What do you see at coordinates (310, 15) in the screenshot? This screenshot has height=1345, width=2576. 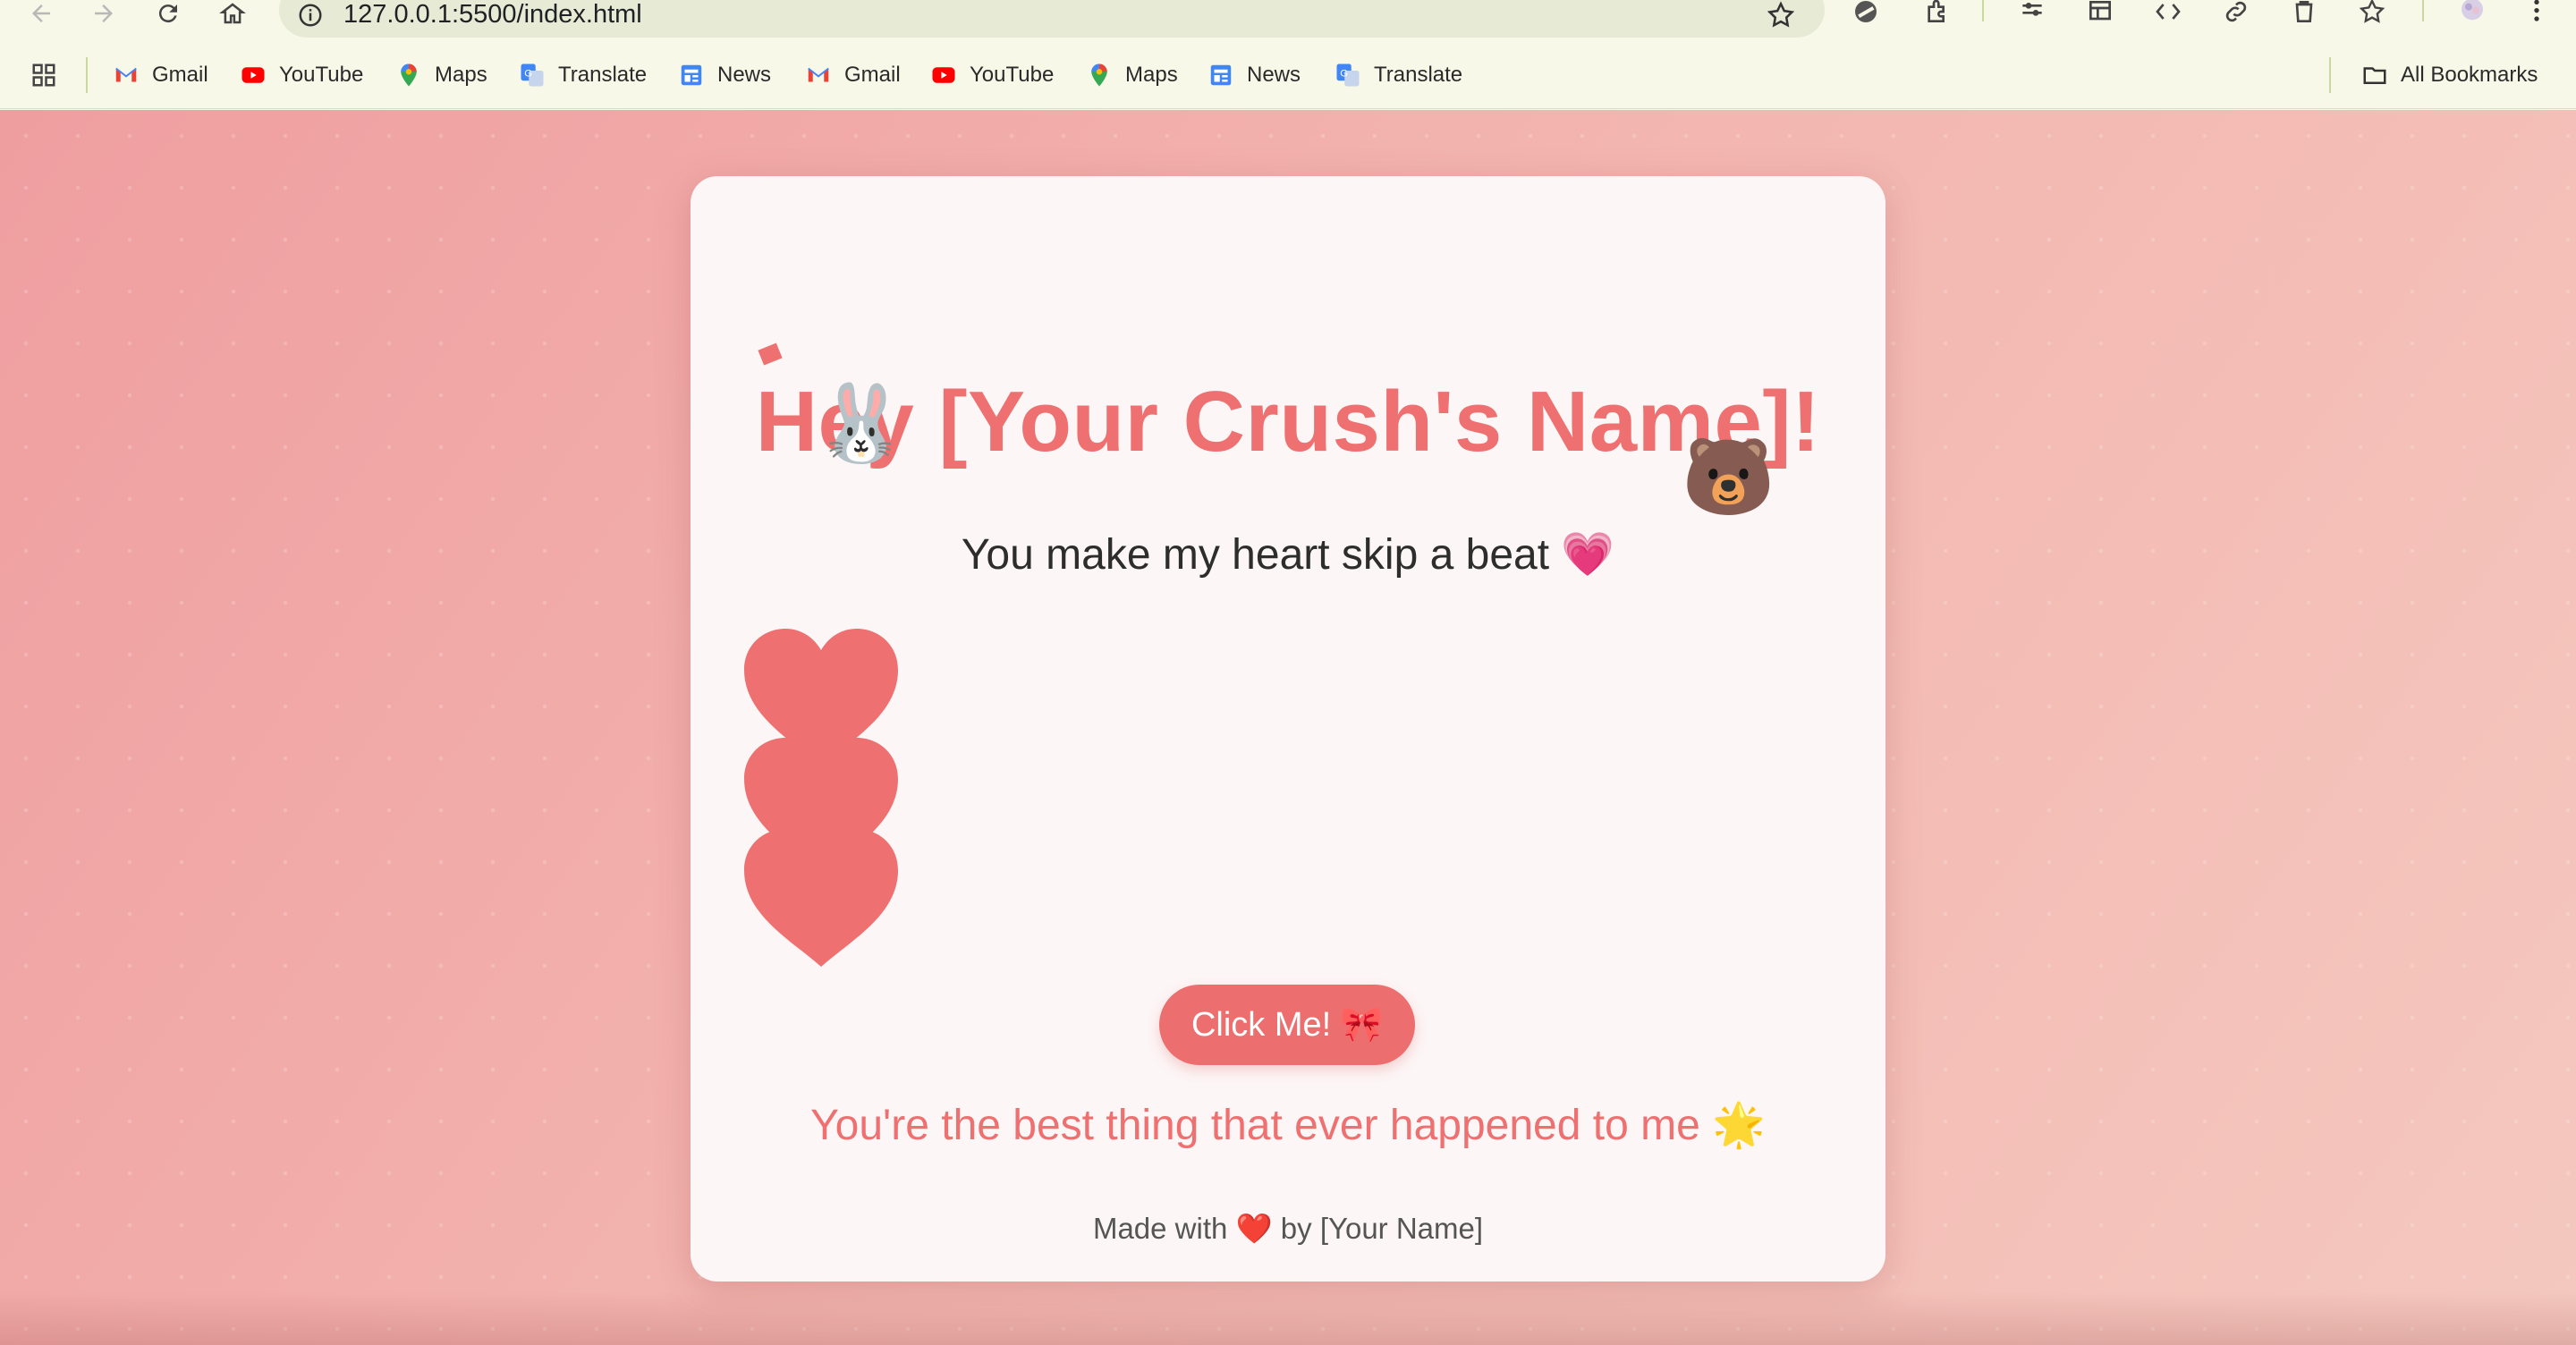 I see `site-info-icon` at bounding box center [310, 15].